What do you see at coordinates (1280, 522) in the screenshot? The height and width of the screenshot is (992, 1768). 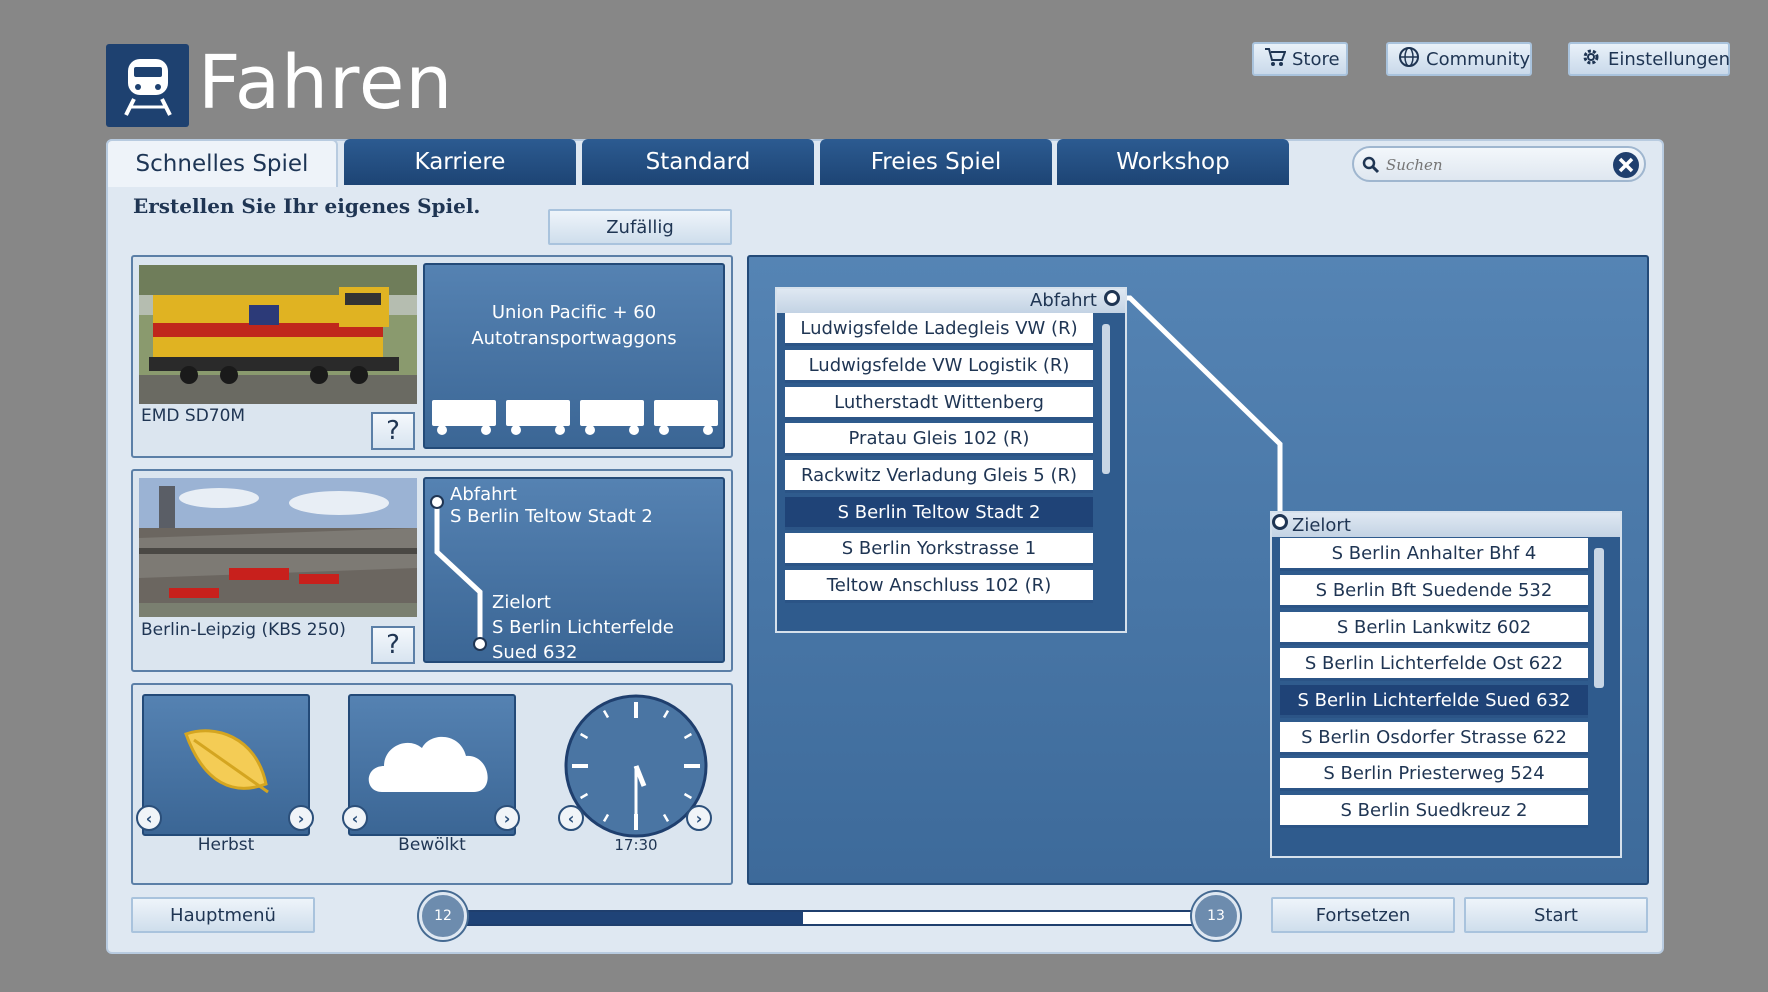 I see `destination-node` at bounding box center [1280, 522].